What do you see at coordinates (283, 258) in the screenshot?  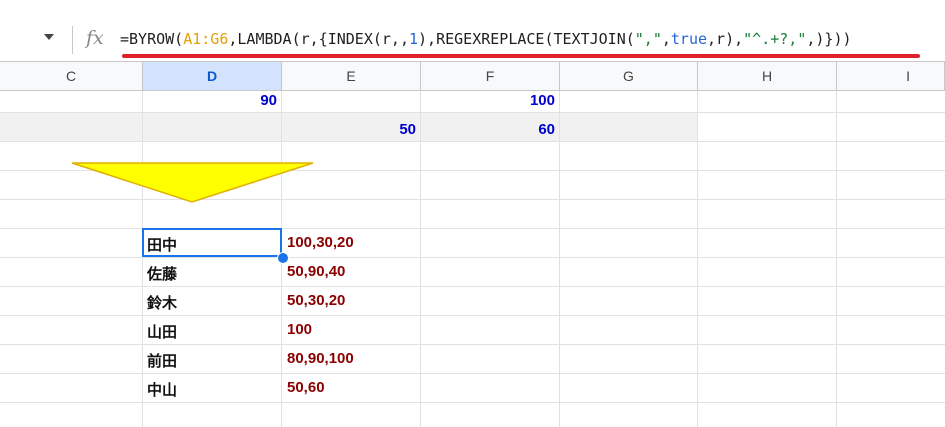 I see `fill-handle` at bounding box center [283, 258].